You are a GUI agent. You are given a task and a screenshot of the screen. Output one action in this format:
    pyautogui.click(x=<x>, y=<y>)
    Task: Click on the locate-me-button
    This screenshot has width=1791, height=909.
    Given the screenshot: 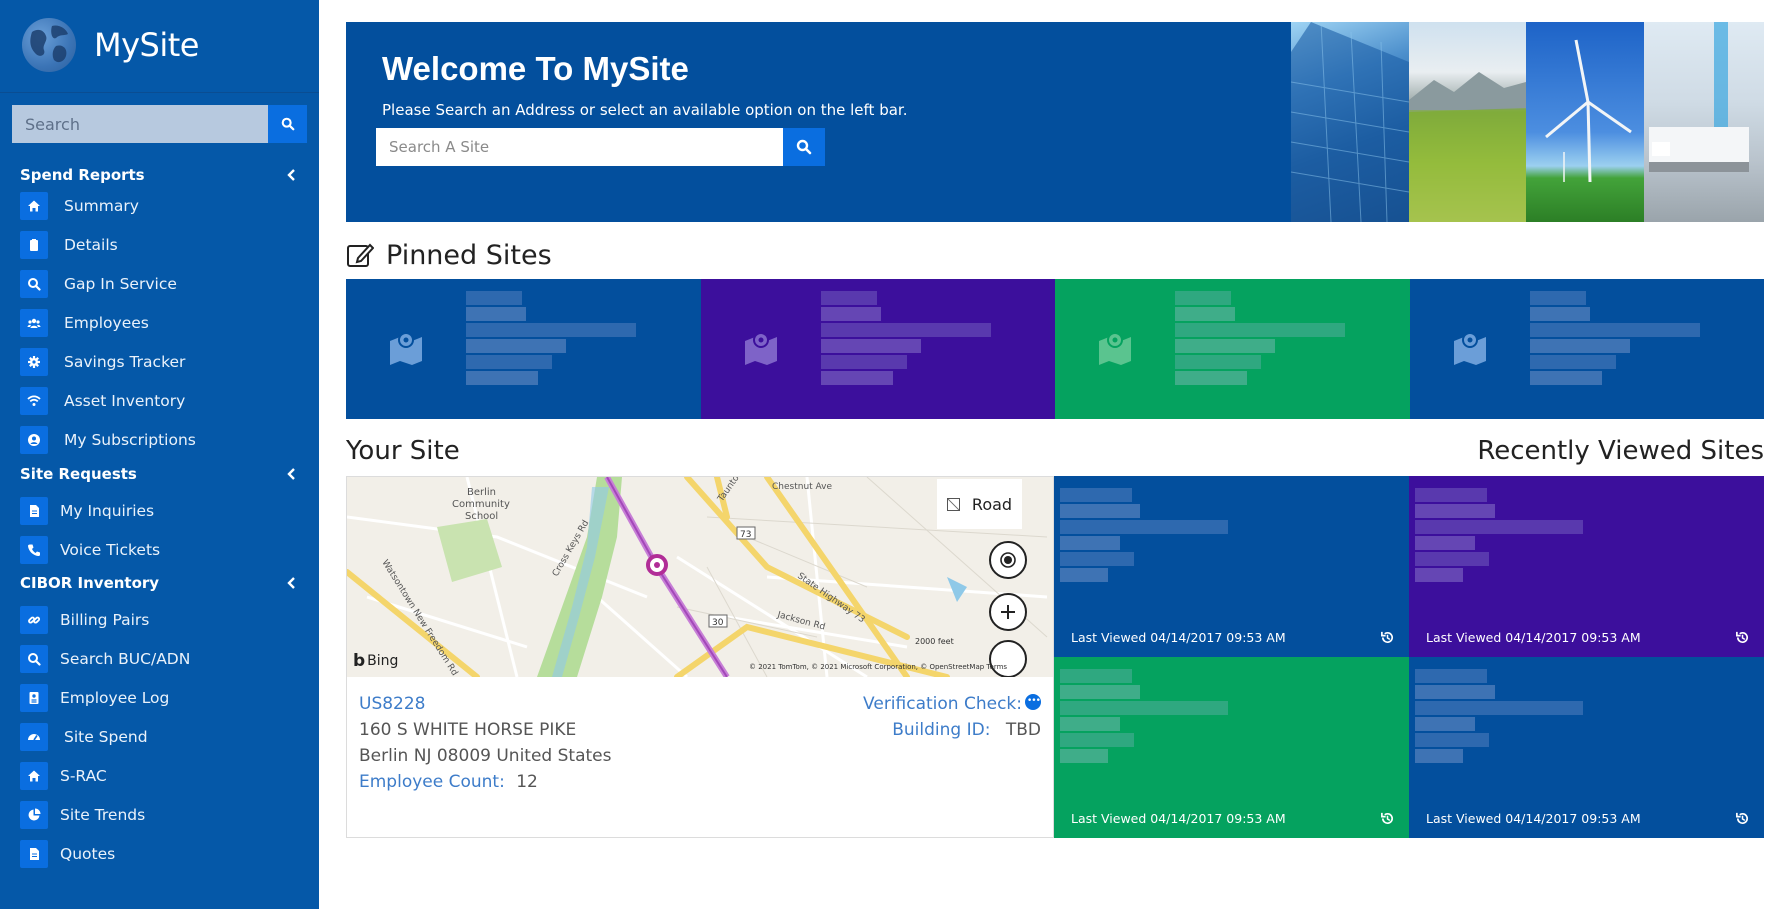 What is the action you would take?
    pyautogui.click(x=1008, y=560)
    